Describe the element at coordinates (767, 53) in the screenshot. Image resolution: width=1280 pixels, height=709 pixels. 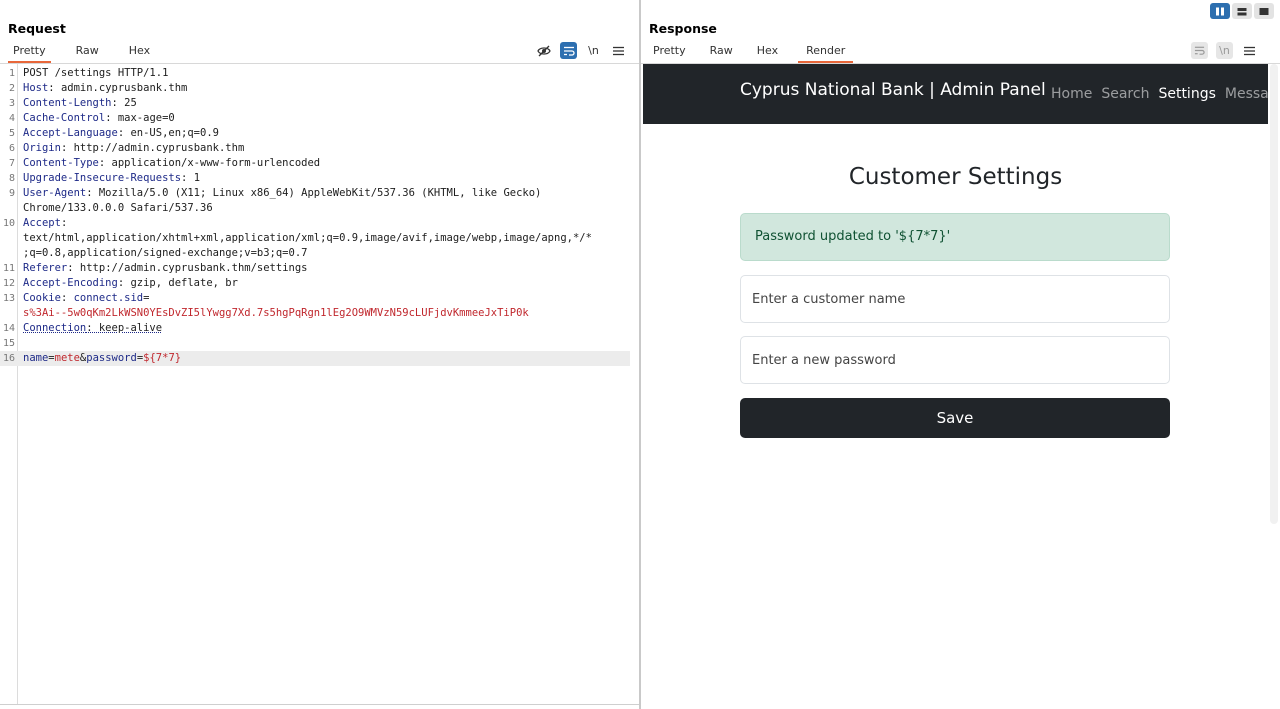
I see `response-tab-hex: Hex` at that location.